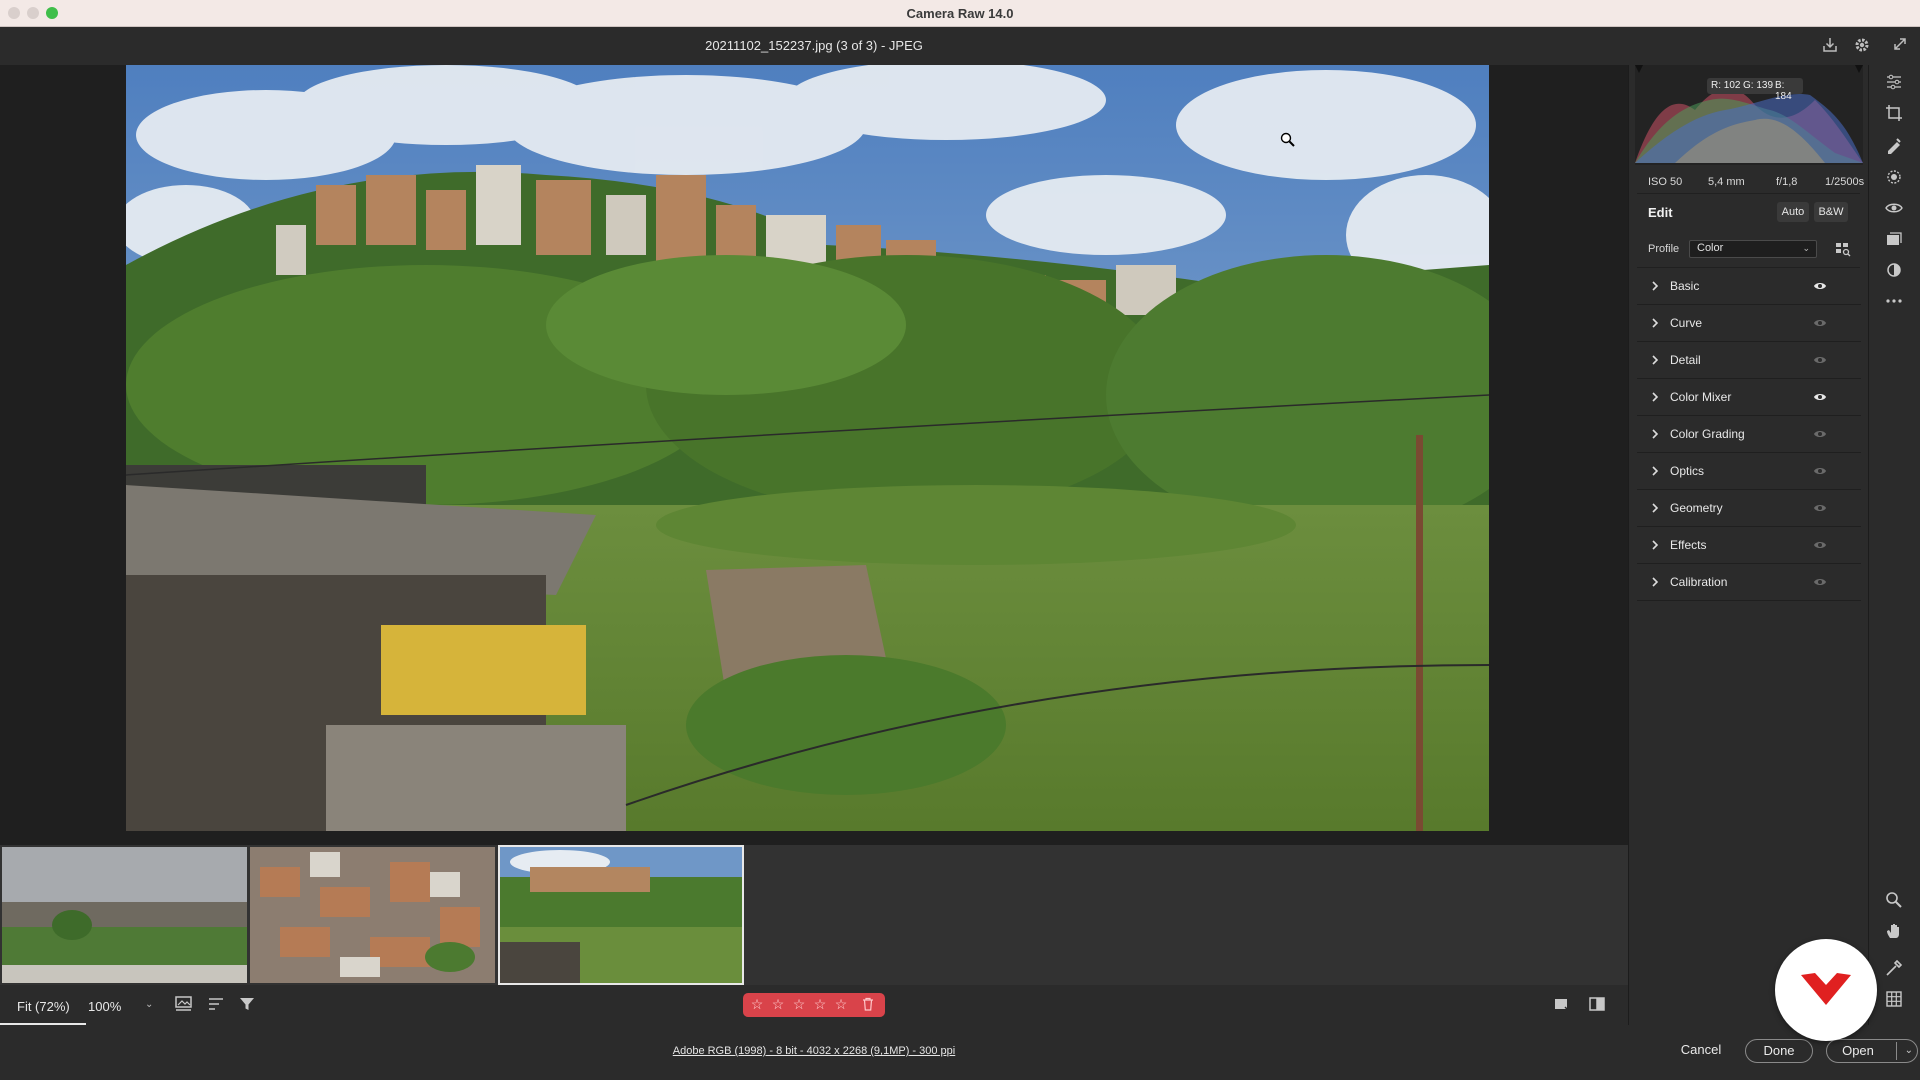 This screenshot has height=1080, width=1920. Describe the element at coordinates (1749, 360) in the screenshot. I see `section-detail: Detail` at that location.